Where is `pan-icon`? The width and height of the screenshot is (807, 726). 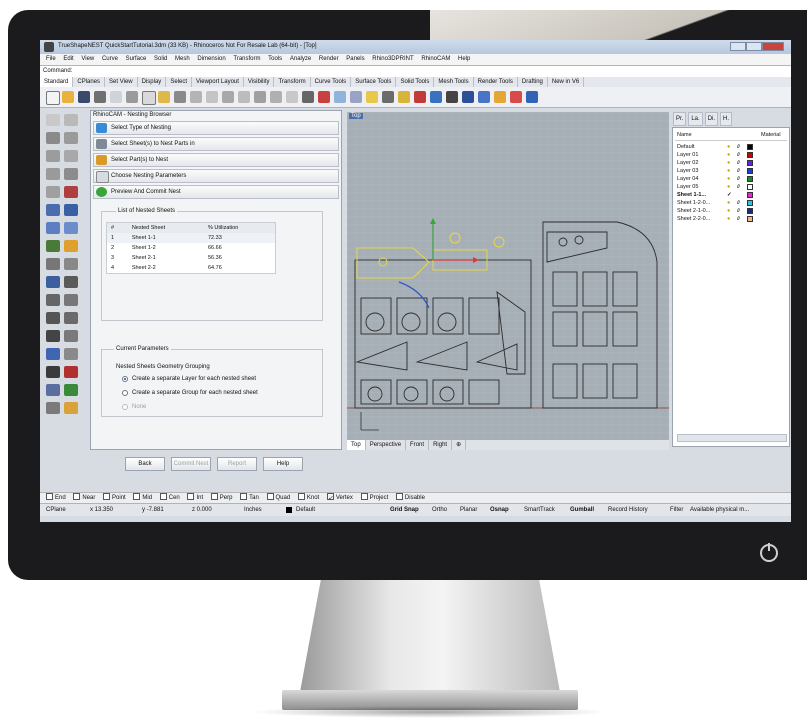 pan-icon is located at coordinates (196, 97).